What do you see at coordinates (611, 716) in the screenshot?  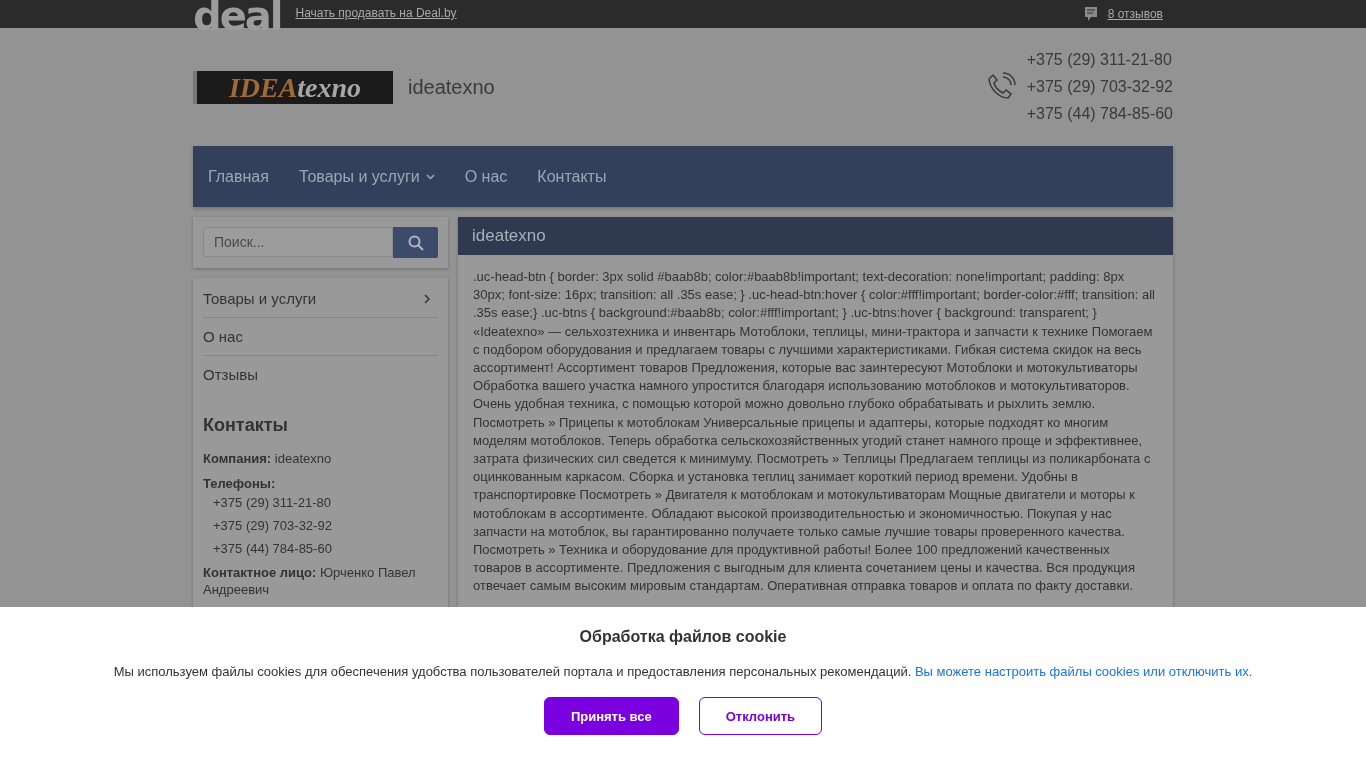 I see `accept-button: Принять все` at bounding box center [611, 716].